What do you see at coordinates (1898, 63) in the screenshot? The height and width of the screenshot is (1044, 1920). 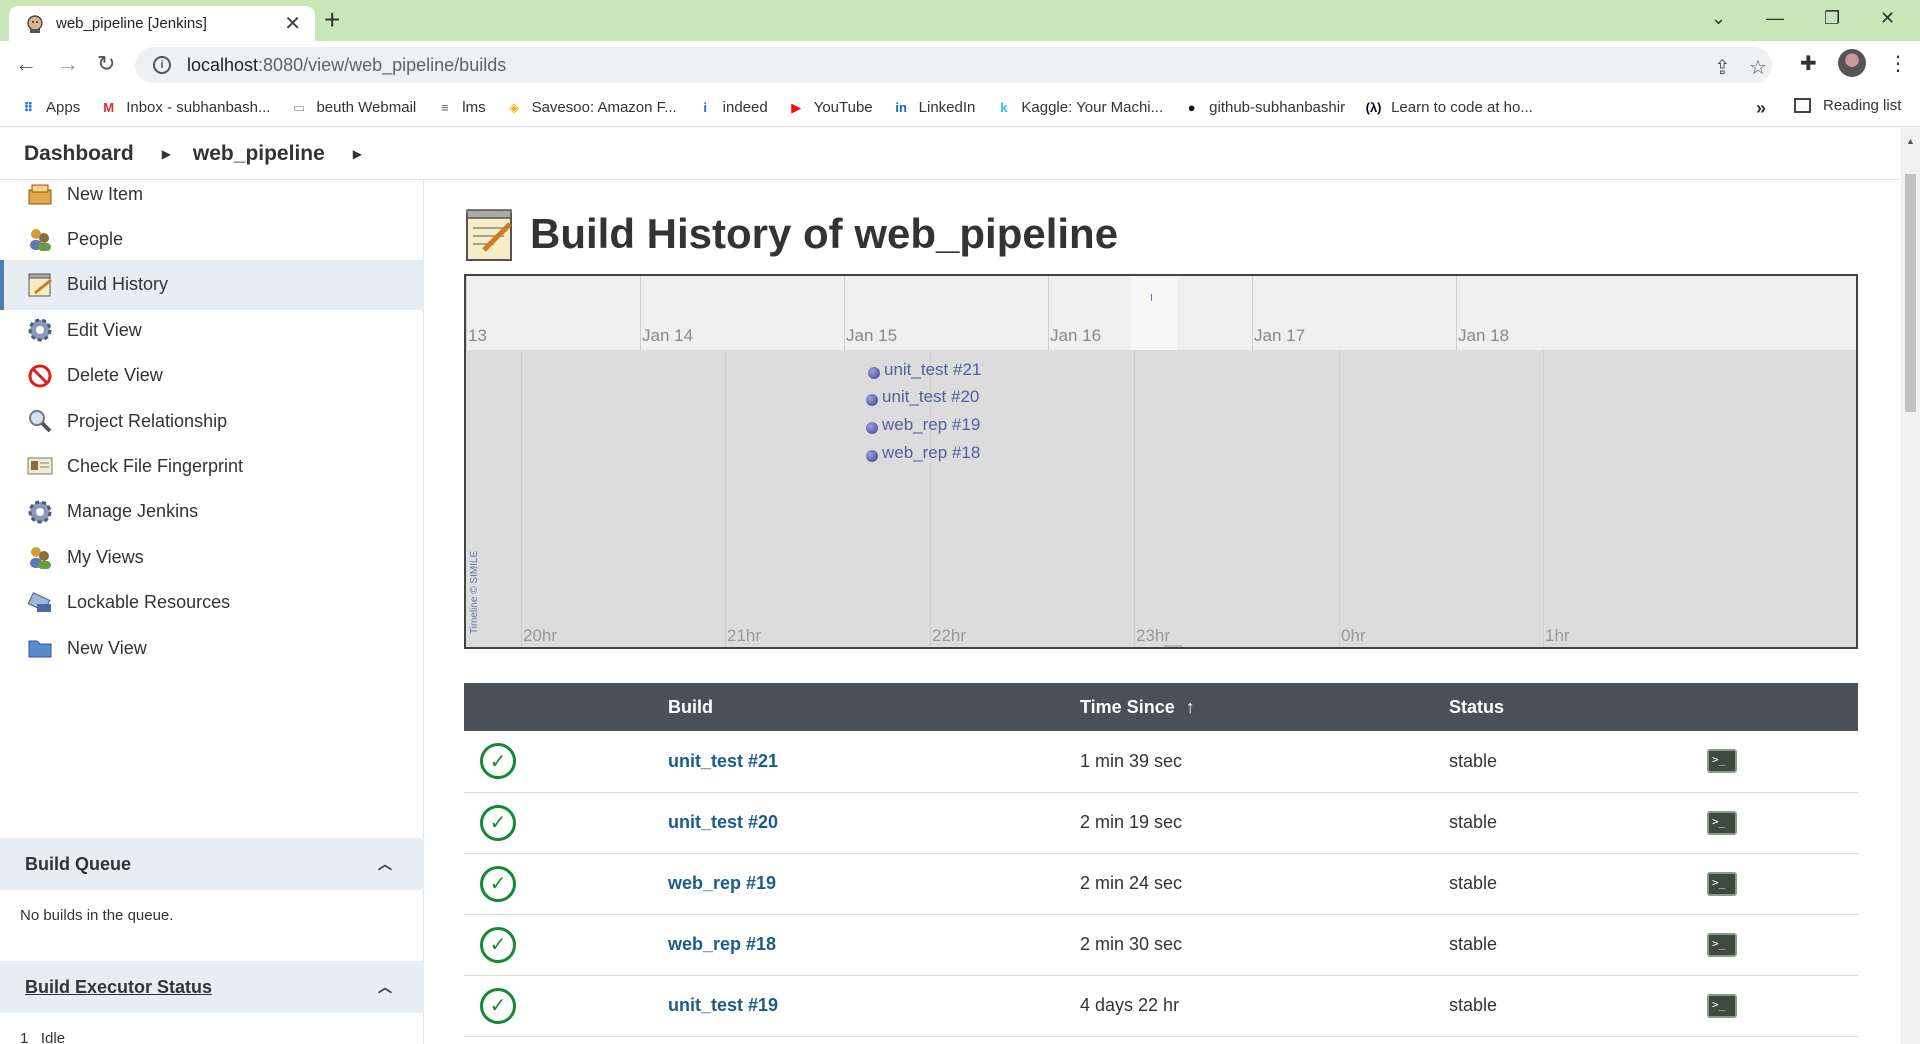 I see `chrome-menu-icon: ⋮` at bounding box center [1898, 63].